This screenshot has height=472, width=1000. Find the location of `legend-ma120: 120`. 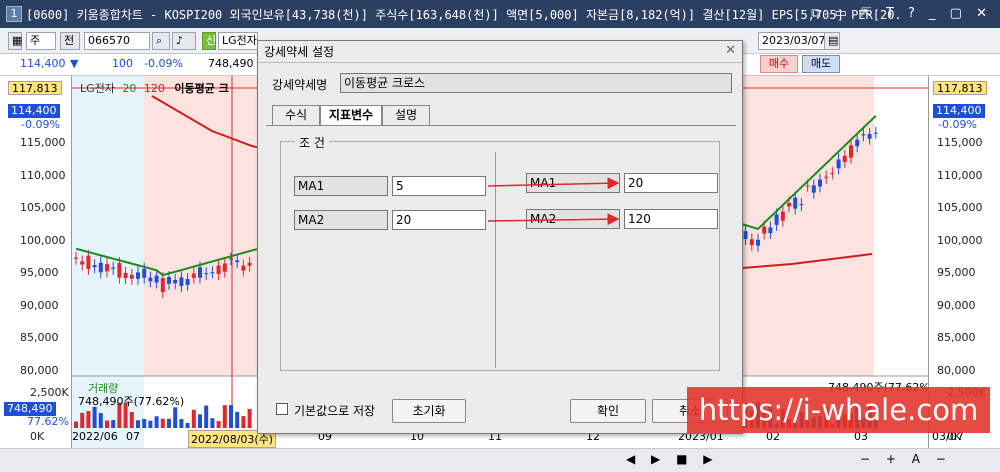

legend-ma120: 120 is located at coordinates (154, 88).